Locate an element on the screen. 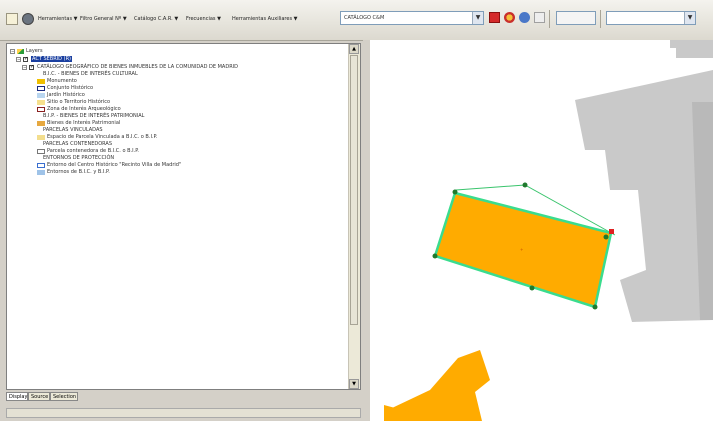 Image resolution: width=713 pixels, height=421 pixels. layer-combo: CATÁLOGO C&M ▼ is located at coordinates (412, 18).